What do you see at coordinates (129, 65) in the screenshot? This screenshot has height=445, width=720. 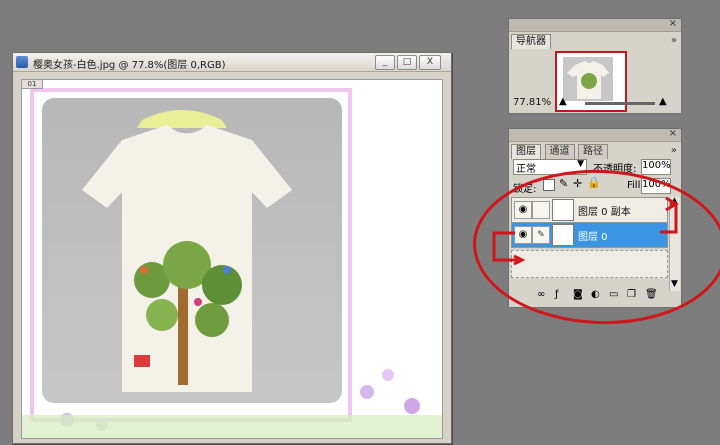 I see `document-title: 樱奥女孩-白色.jpg @ 77.8%(图层 0,RGB)` at bounding box center [129, 65].